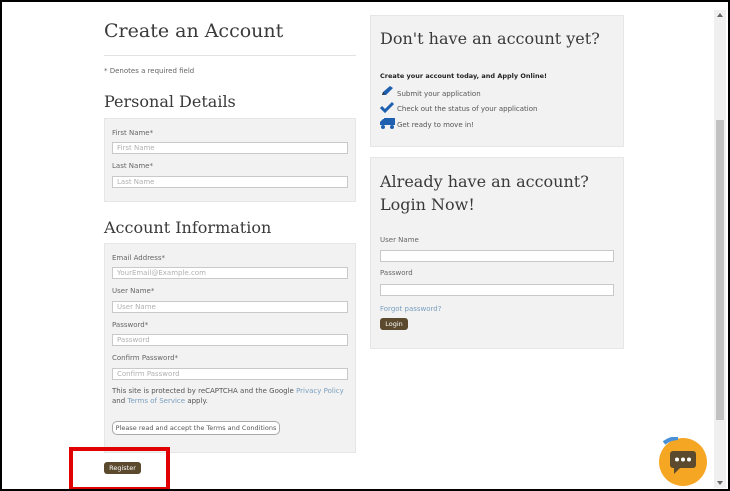 The width and height of the screenshot is (730, 491). Describe the element at coordinates (230, 273) in the screenshot. I see `email-input` at that location.